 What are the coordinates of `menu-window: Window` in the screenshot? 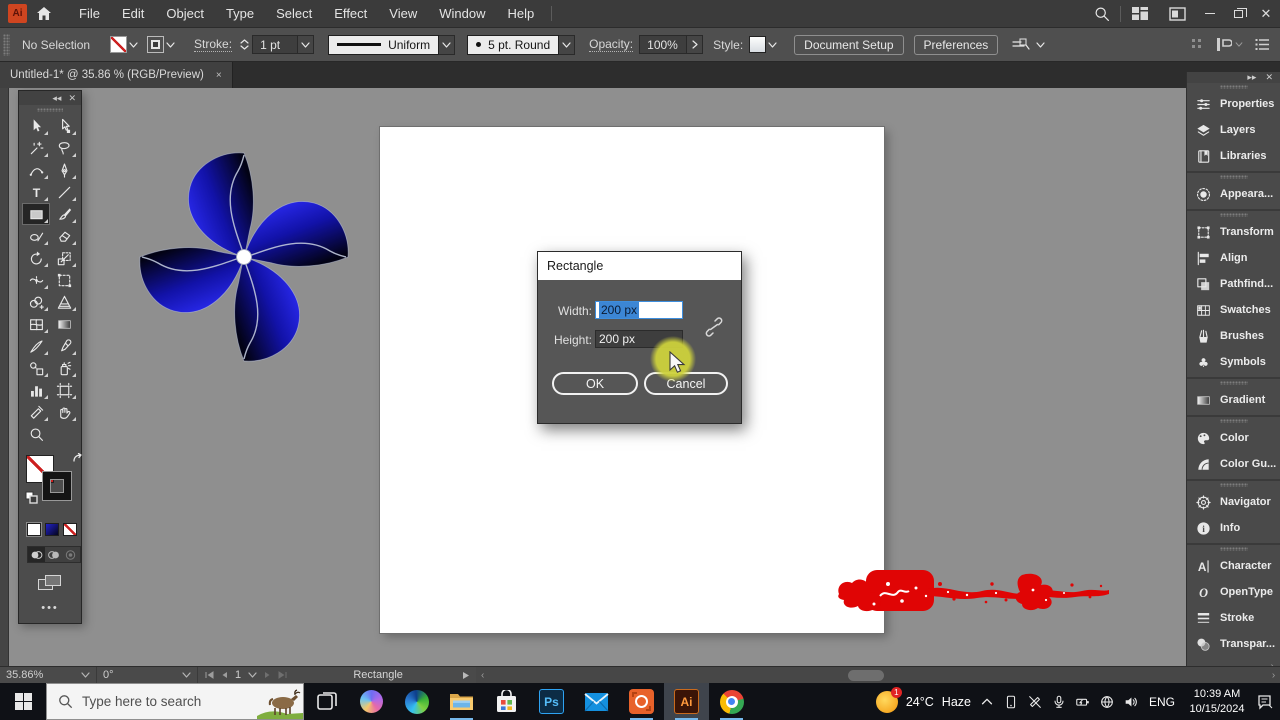 It's located at (462, 13).